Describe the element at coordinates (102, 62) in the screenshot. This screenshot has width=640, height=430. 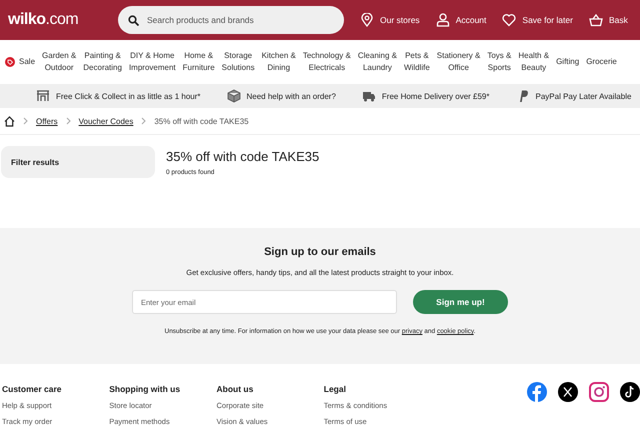
I see `category-link: Painting & Decorating` at that location.